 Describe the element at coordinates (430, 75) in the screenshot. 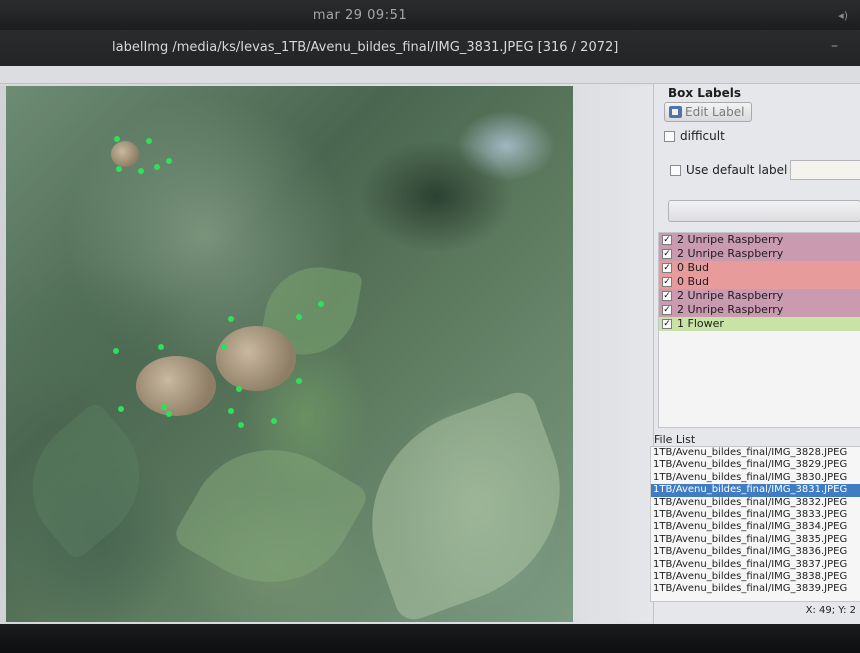

I see `menu-toolbar` at that location.